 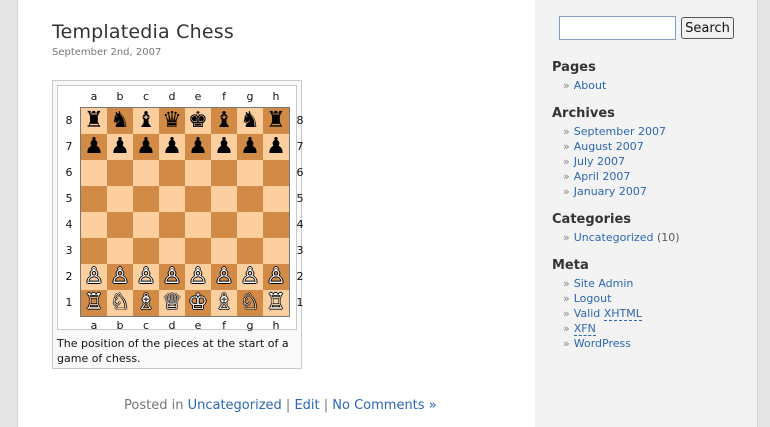 What do you see at coordinates (120, 199) in the screenshot?
I see `board-square-b5` at bounding box center [120, 199].